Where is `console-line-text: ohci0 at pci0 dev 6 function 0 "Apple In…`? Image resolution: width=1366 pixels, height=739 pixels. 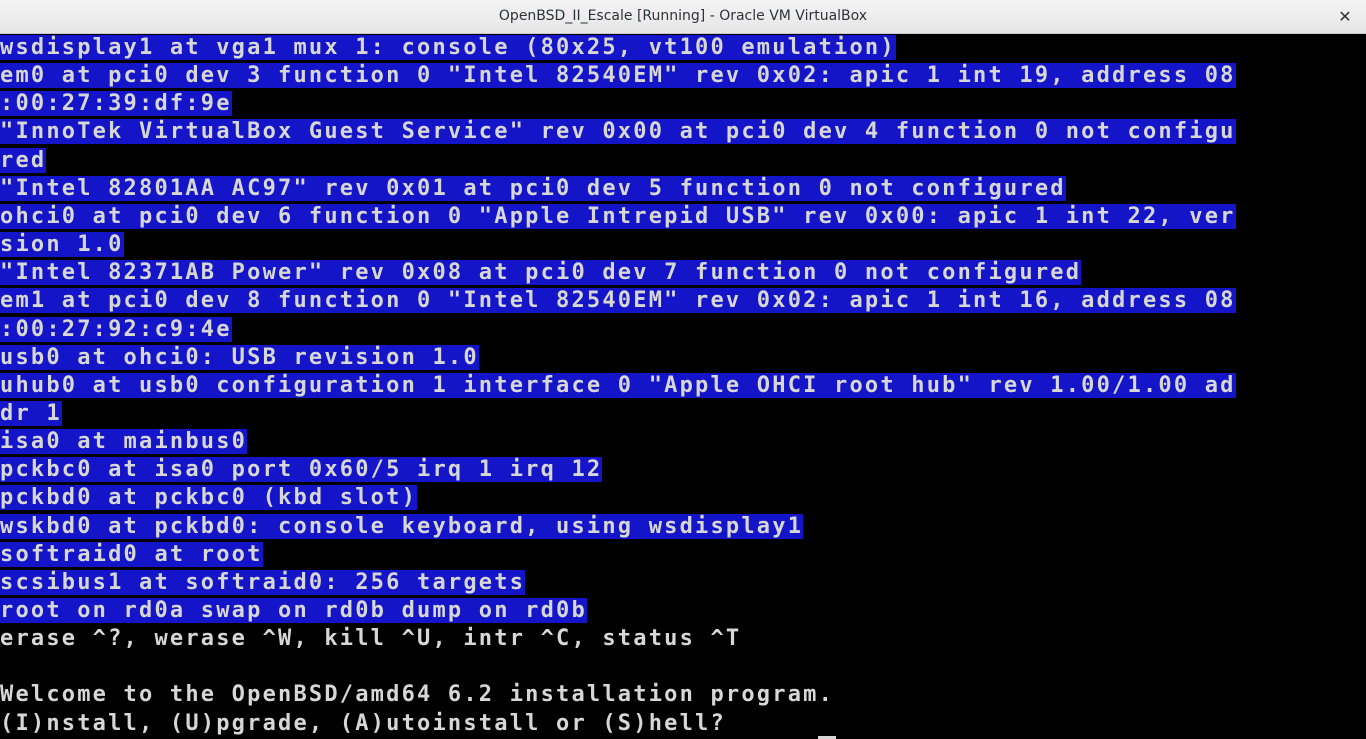
console-line-text: ohci0 at pci0 dev 6 function 0 "Apple In… is located at coordinates (618, 216).